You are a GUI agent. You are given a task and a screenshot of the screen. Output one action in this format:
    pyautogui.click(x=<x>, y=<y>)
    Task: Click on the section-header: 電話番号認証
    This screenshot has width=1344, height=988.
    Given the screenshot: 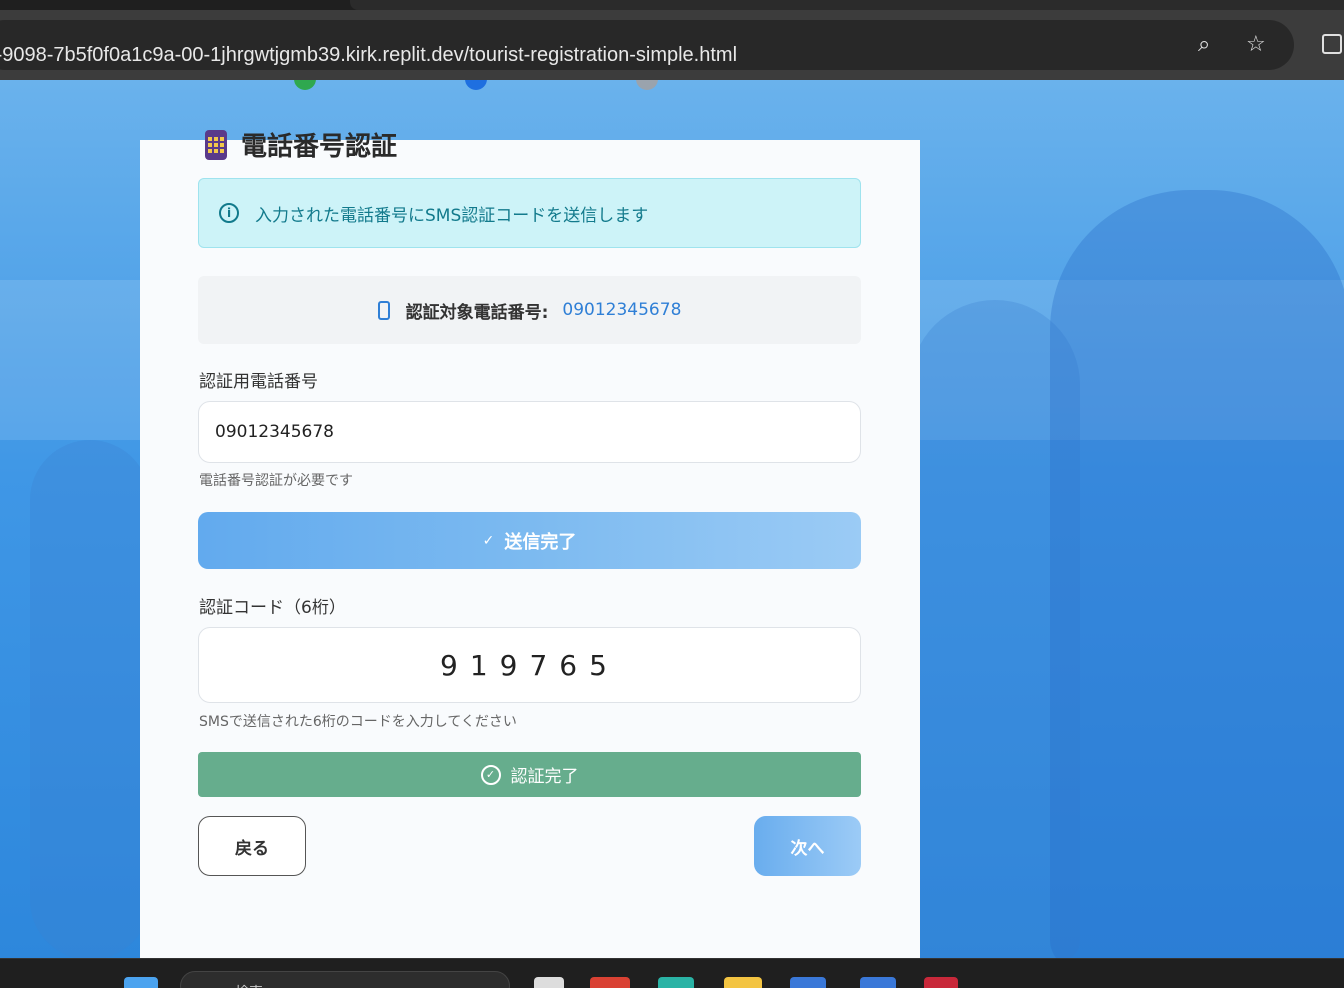 What is the action you would take?
    pyautogui.click(x=301, y=144)
    